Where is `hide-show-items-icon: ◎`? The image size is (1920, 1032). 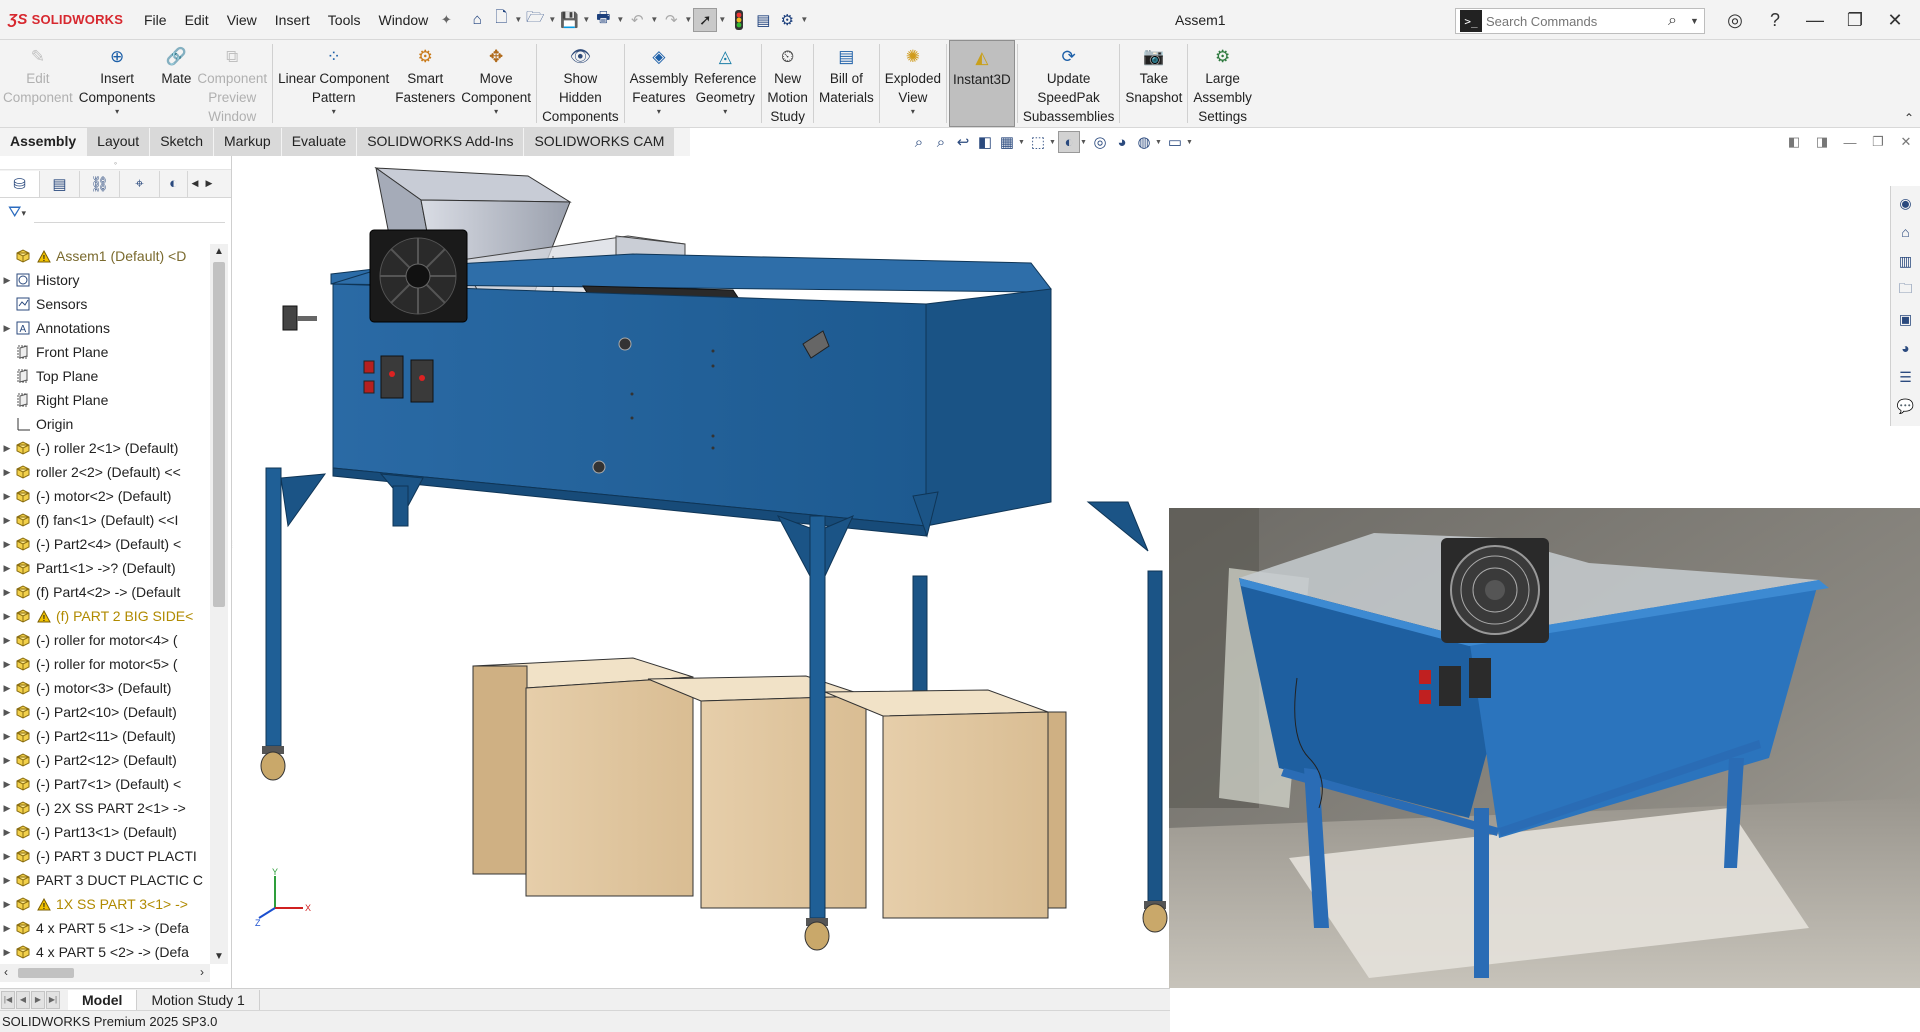 hide-show-items-icon: ◎ is located at coordinates (1100, 142).